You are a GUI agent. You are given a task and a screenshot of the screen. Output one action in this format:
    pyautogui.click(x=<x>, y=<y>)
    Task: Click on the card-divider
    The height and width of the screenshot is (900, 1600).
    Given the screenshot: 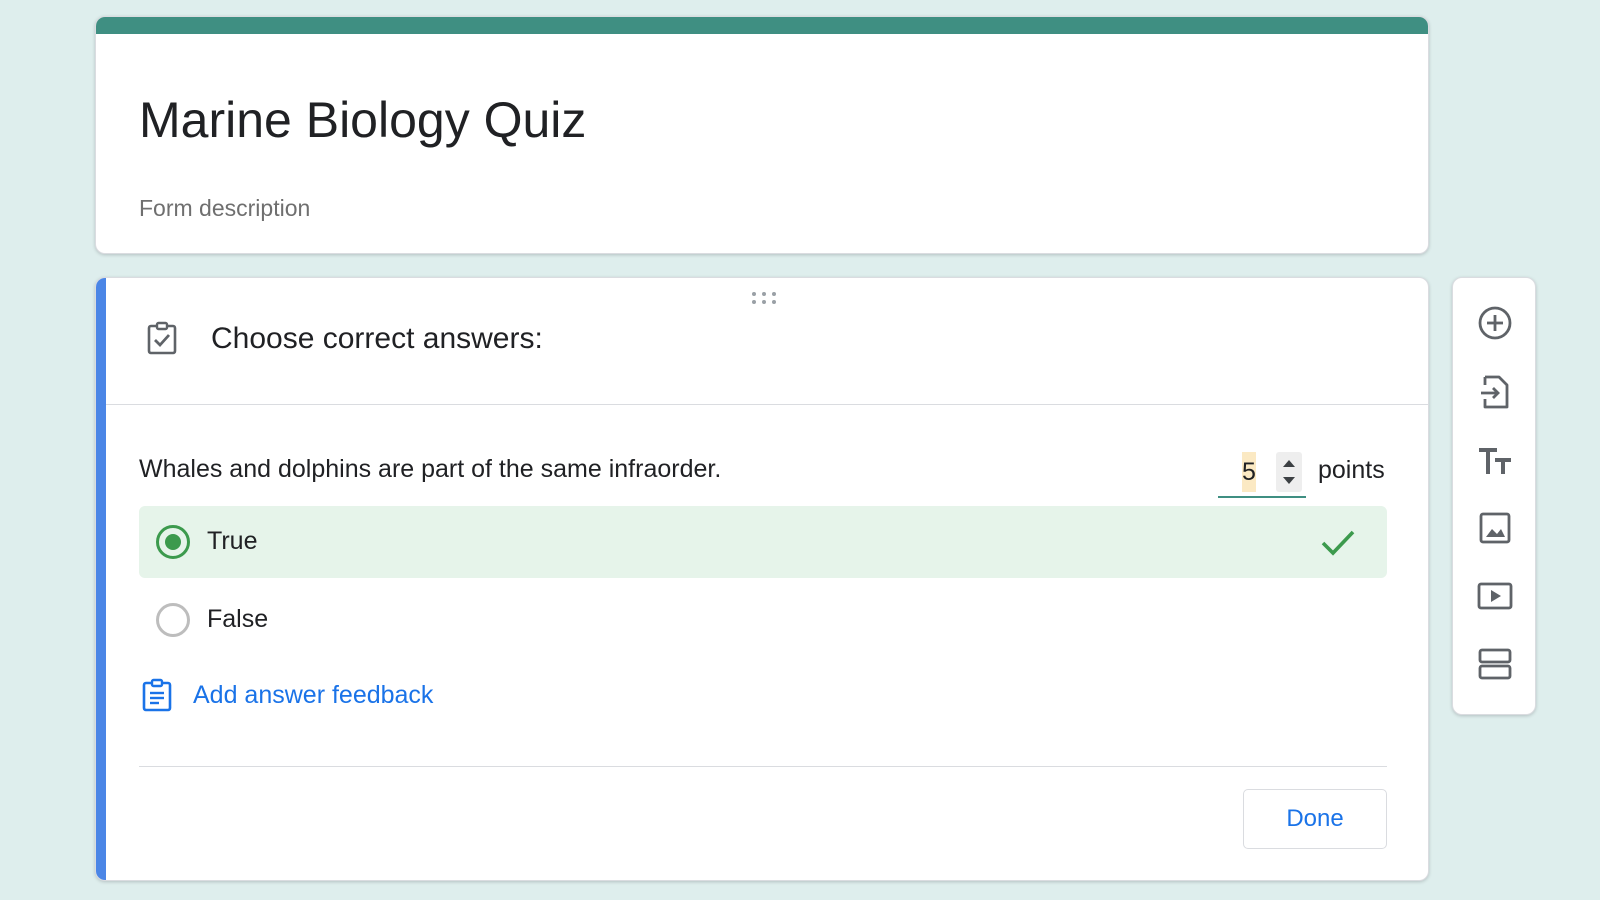 What is the action you would take?
    pyautogui.click(x=763, y=766)
    